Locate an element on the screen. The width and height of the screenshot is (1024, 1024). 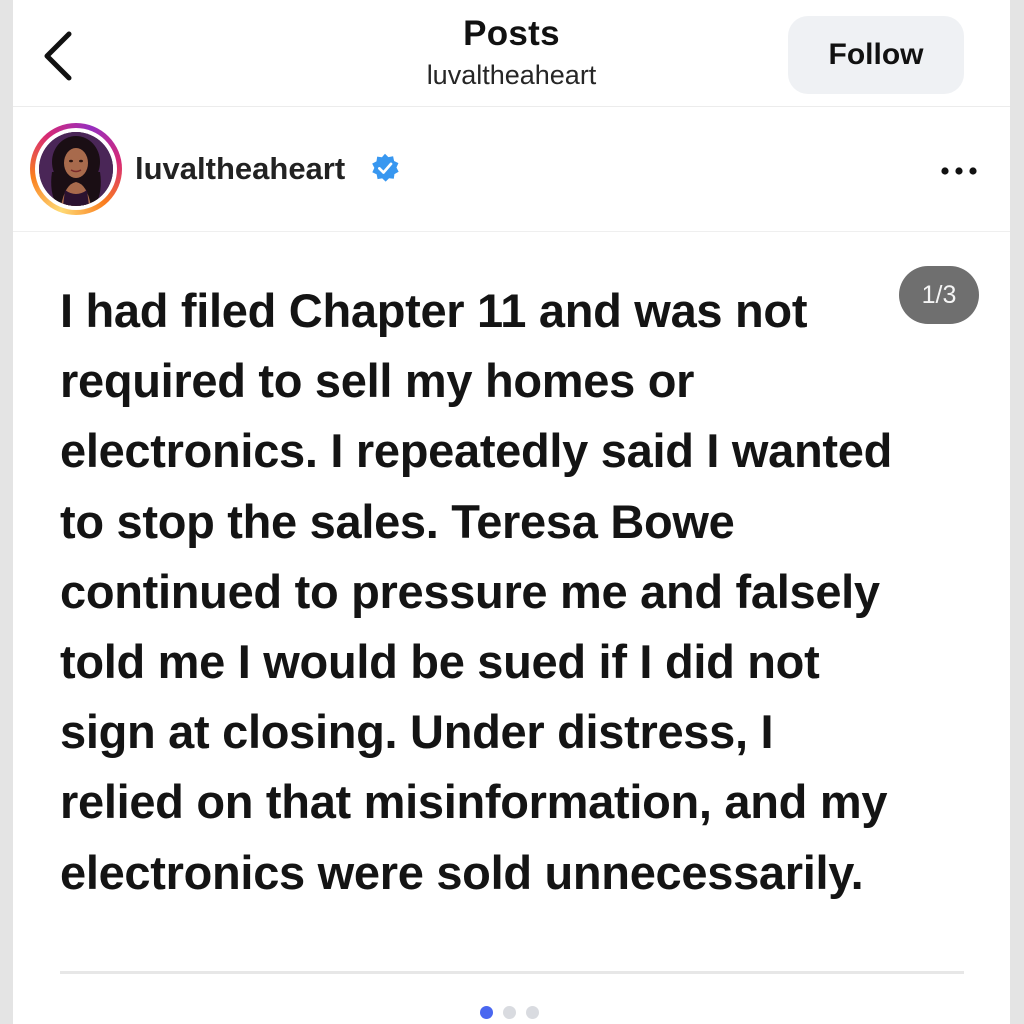
avatar is located at coordinates (76, 169).